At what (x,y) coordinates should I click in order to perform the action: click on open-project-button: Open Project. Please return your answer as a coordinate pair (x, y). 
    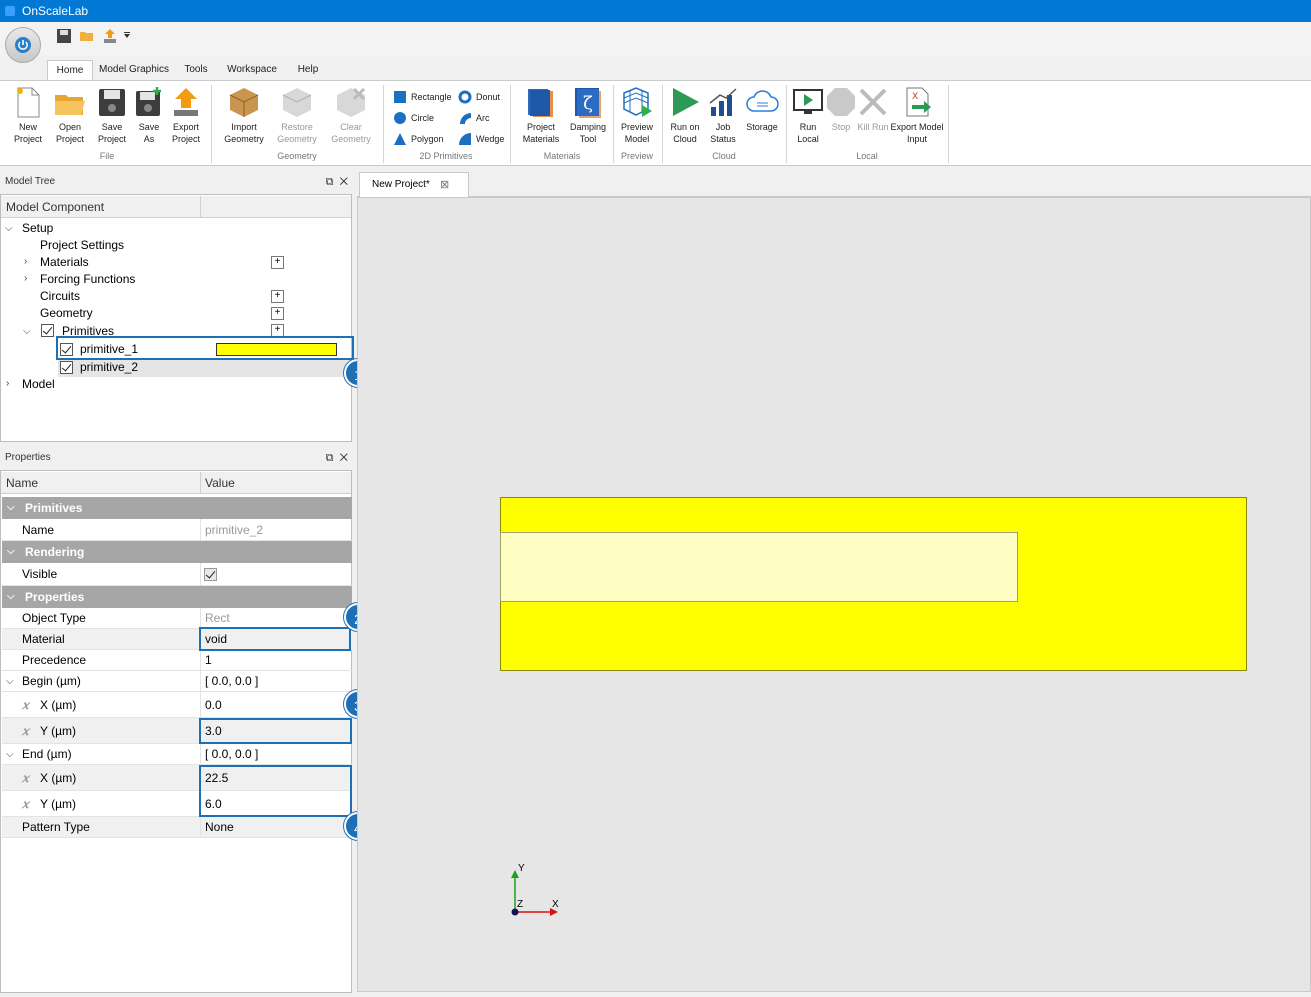
    Looking at the image, I should click on (70, 115).